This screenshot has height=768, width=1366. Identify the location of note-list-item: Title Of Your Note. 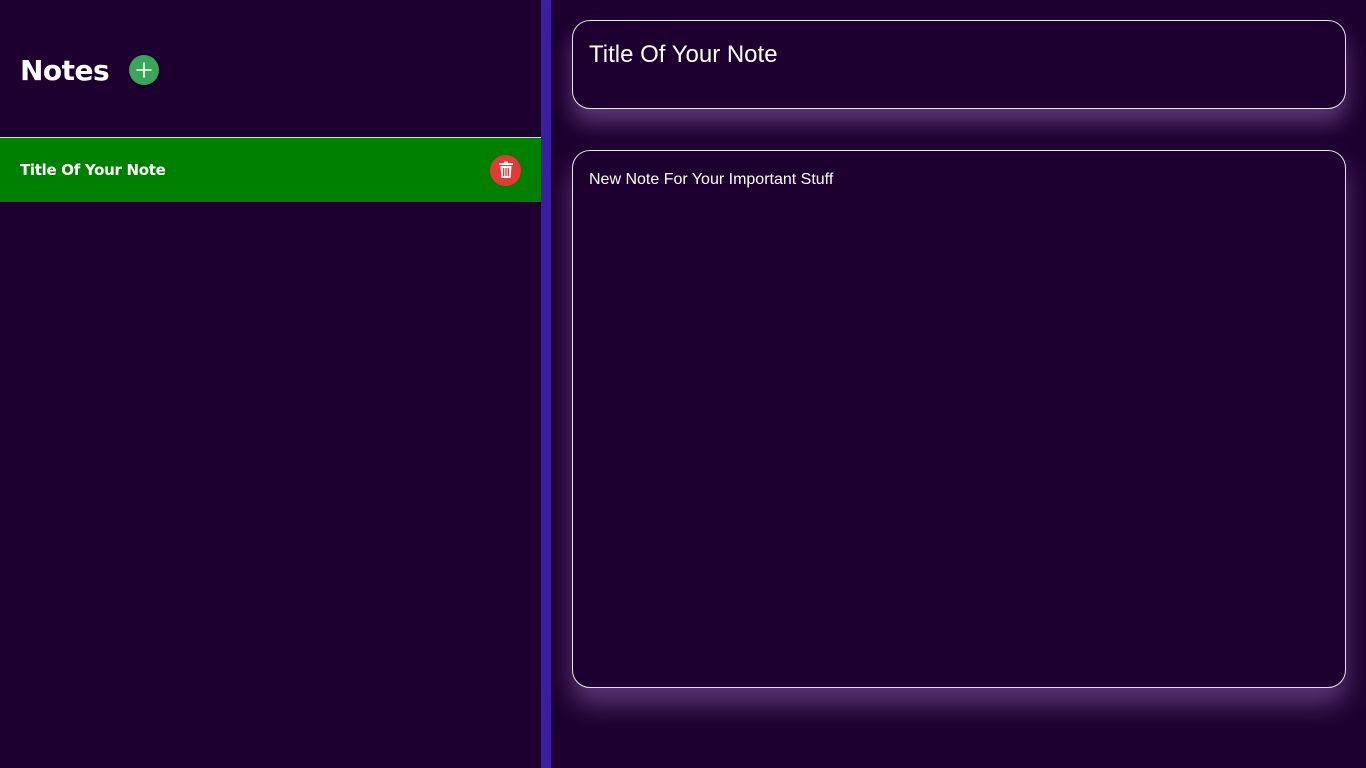
(270, 170).